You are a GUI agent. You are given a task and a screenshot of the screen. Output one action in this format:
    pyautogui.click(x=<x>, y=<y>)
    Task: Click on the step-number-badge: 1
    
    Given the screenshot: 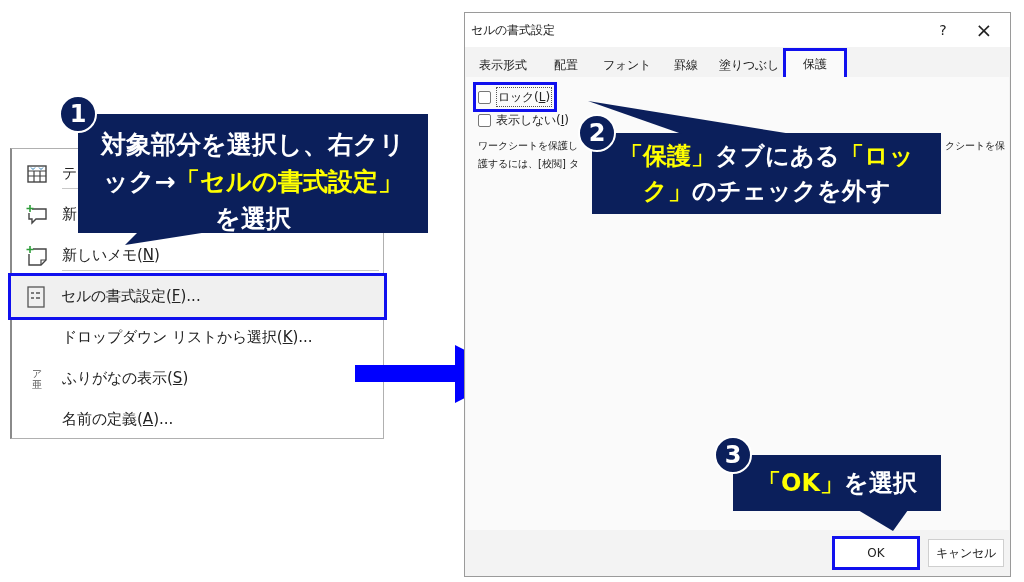 What is the action you would take?
    pyautogui.click(x=78, y=114)
    